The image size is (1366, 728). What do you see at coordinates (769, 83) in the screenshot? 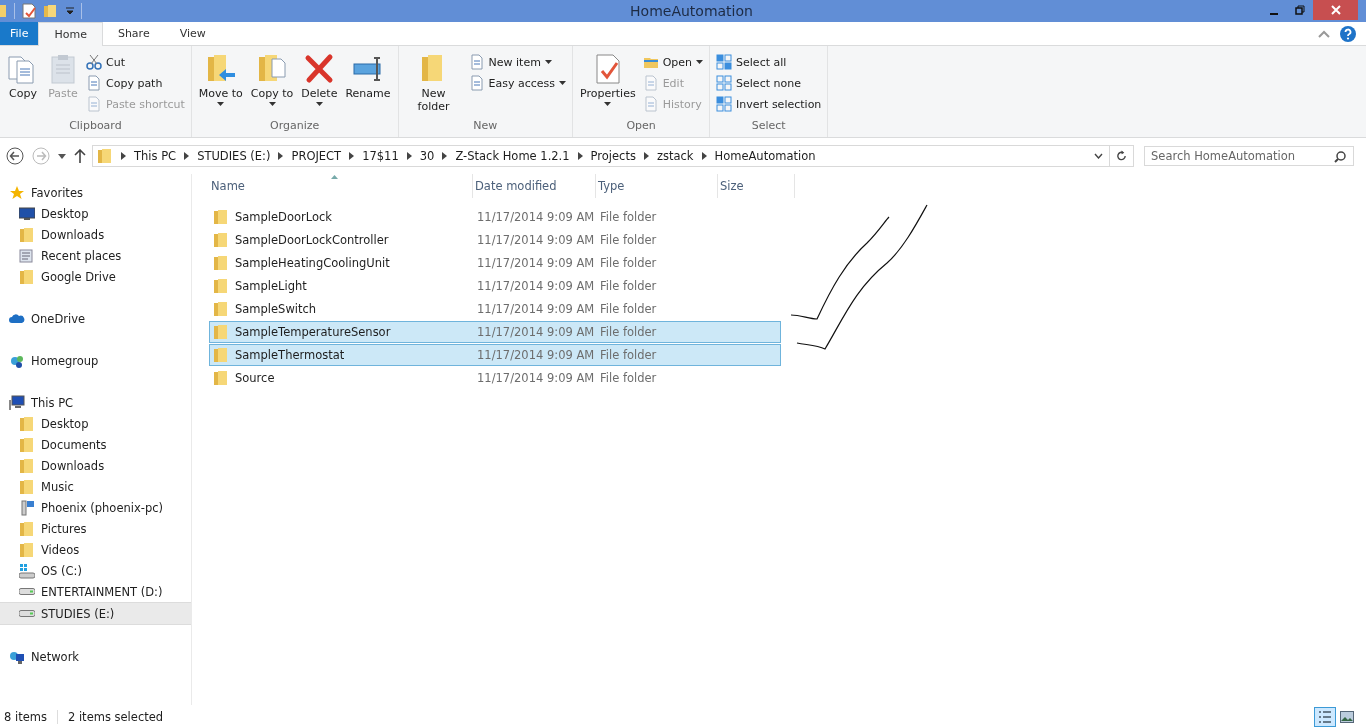
I see `ribbon-button: Select none` at bounding box center [769, 83].